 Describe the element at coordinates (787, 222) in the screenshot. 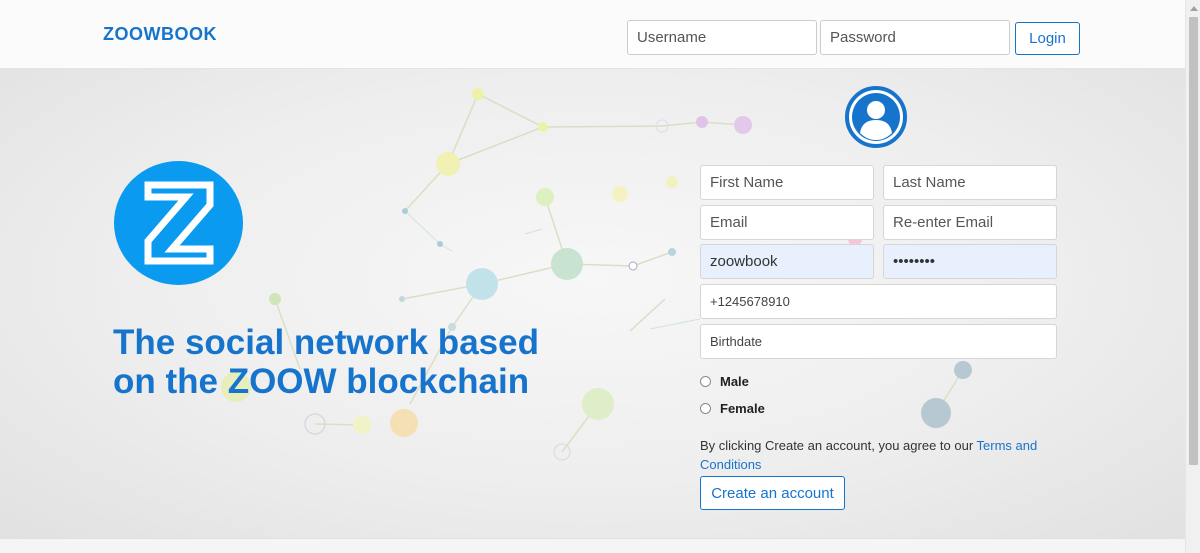

I see `email-input` at that location.